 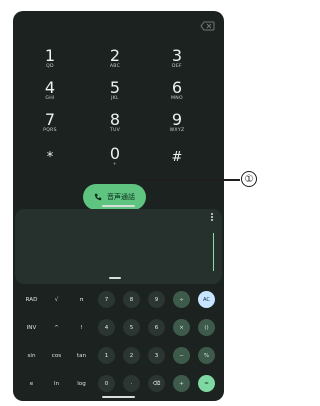 What do you see at coordinates (177, 157) in the screenshot?
I see `key-digit: #` at bounding box center [177, 157].